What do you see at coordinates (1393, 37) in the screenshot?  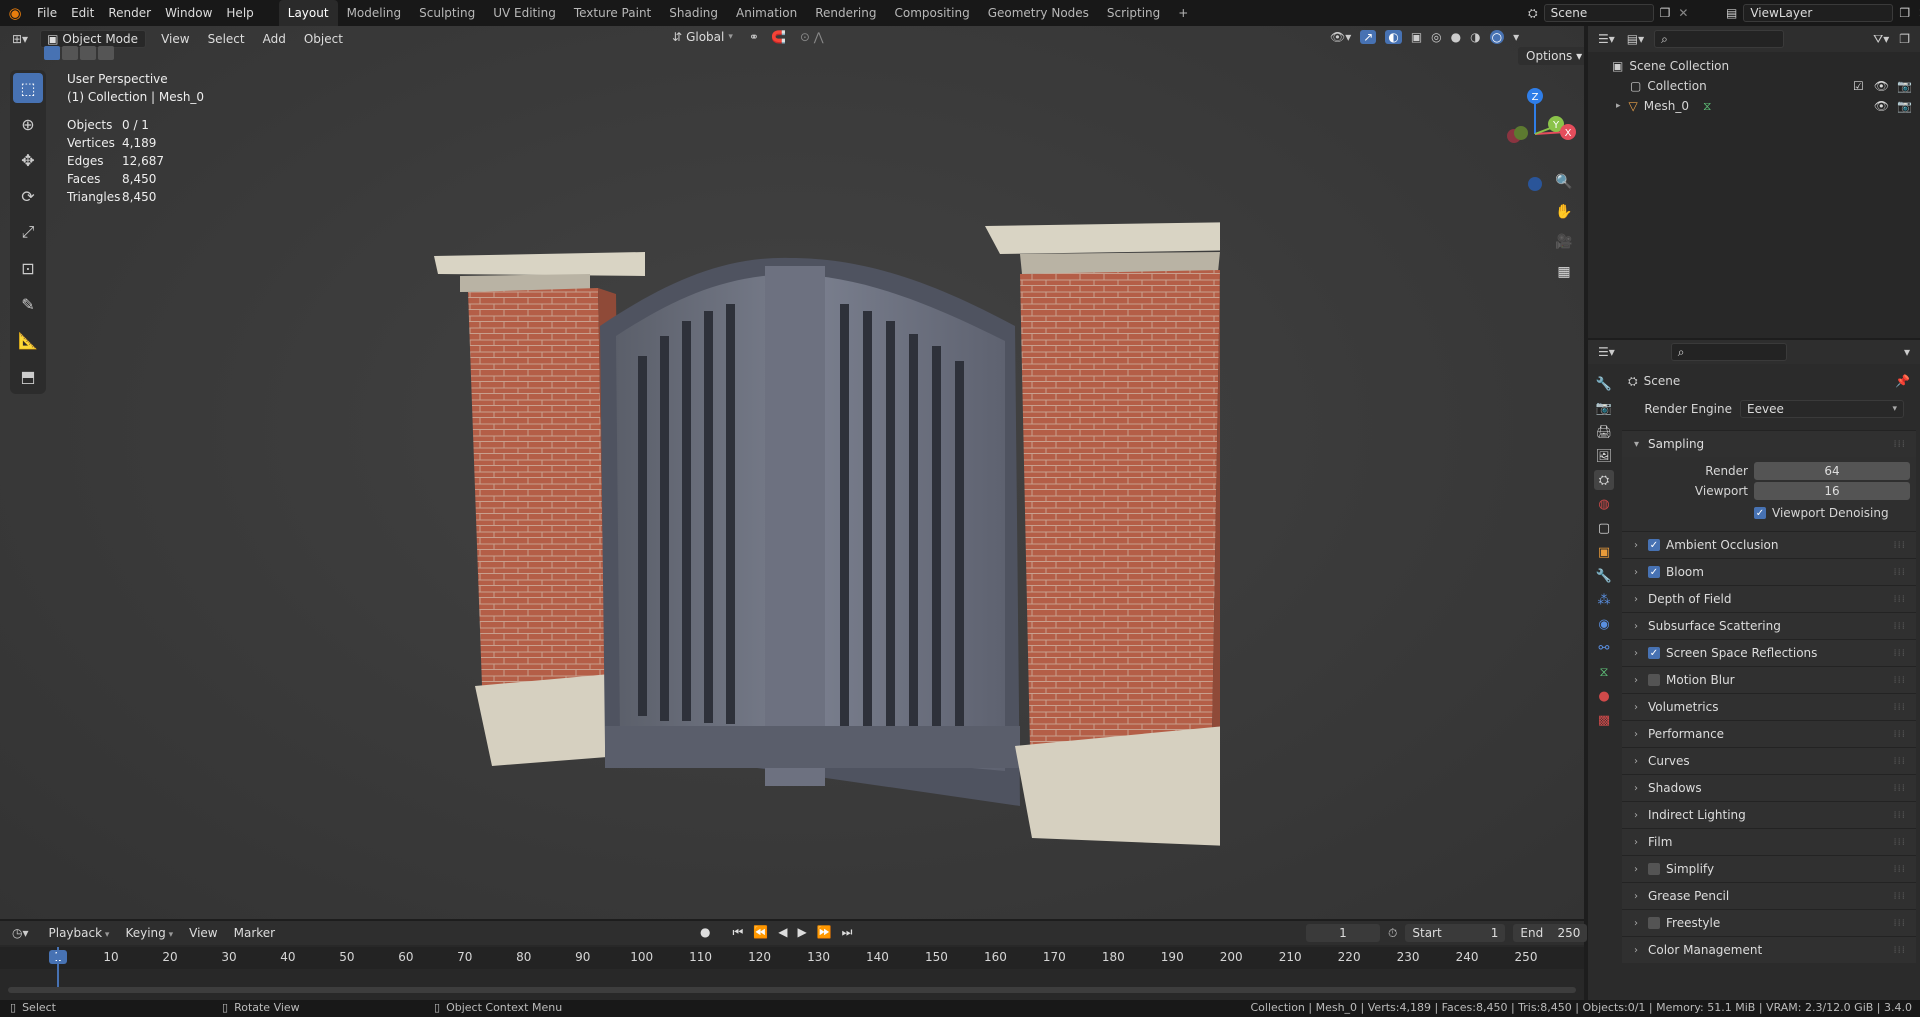 I see `overlay-toggle-icon: ◐` at bounding box center [1393, 37].